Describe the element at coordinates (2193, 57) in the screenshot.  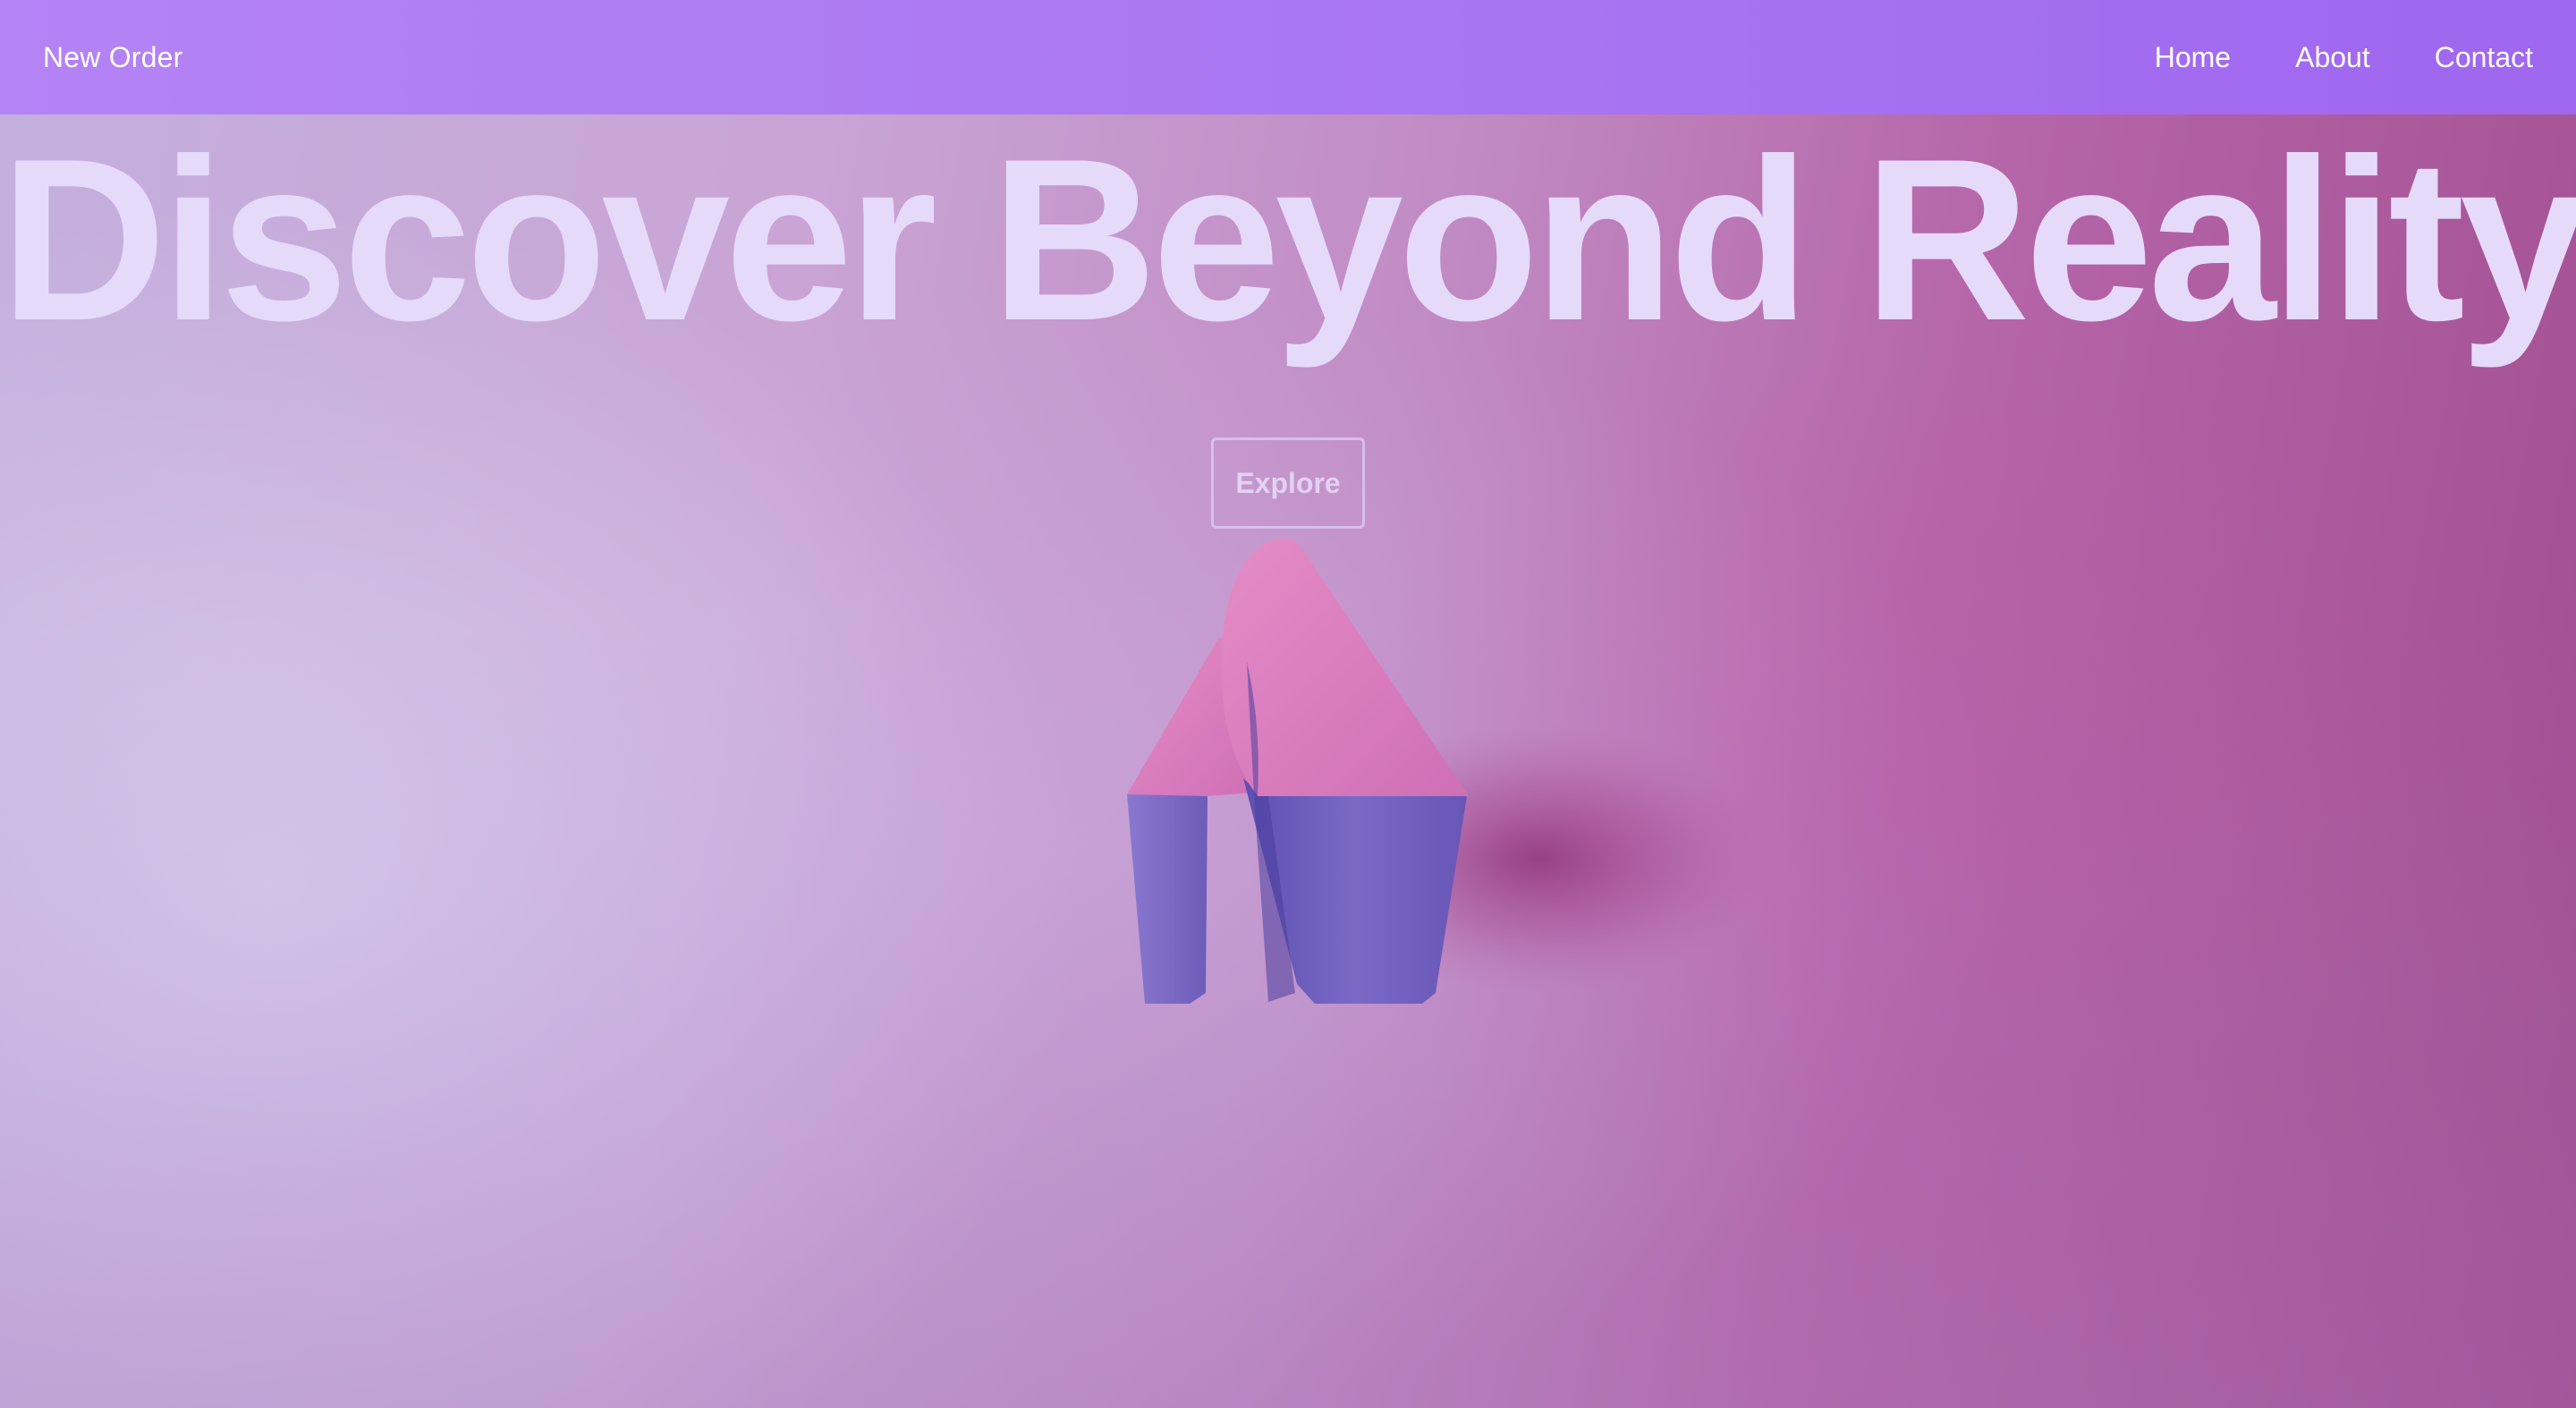
I see `nav-link-home: Home` at that location.